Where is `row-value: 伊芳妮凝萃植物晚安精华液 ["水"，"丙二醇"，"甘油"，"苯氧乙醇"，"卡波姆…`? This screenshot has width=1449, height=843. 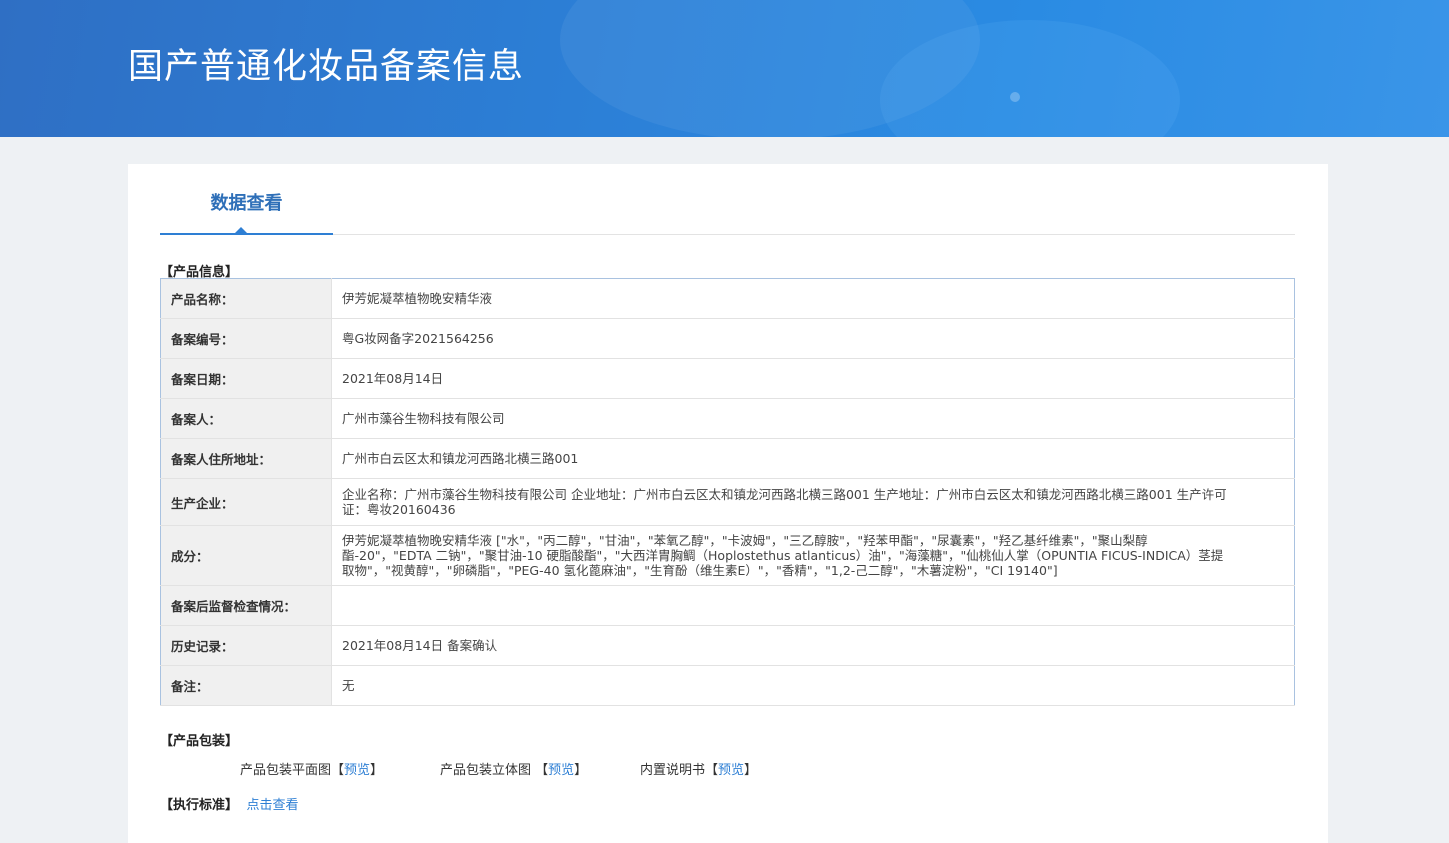
row-value: 伊芳妮凝萃植物晚安精华液 ["水"，"丙二醇"，"甘油"，"苯氧乙醇"，"卡波姆… is located at coordinates (813, 555).